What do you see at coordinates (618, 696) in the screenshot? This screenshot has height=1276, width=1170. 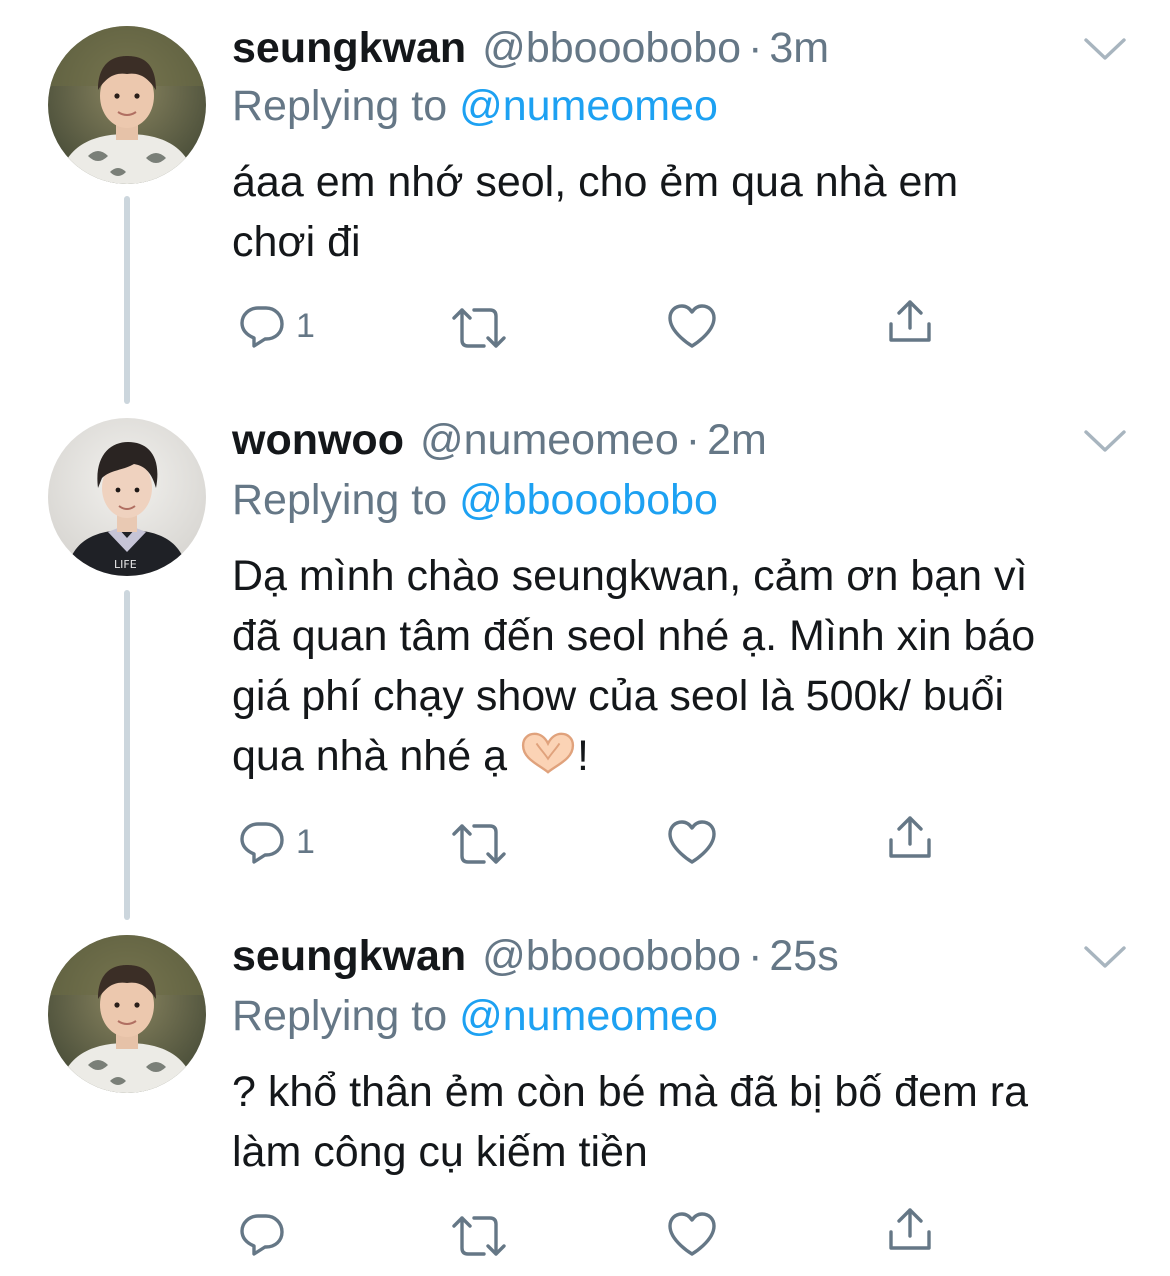 I see `tweet-text-line: giá phí chạy show của seol là 500k/ buổi` at bounding box center [618, 696].